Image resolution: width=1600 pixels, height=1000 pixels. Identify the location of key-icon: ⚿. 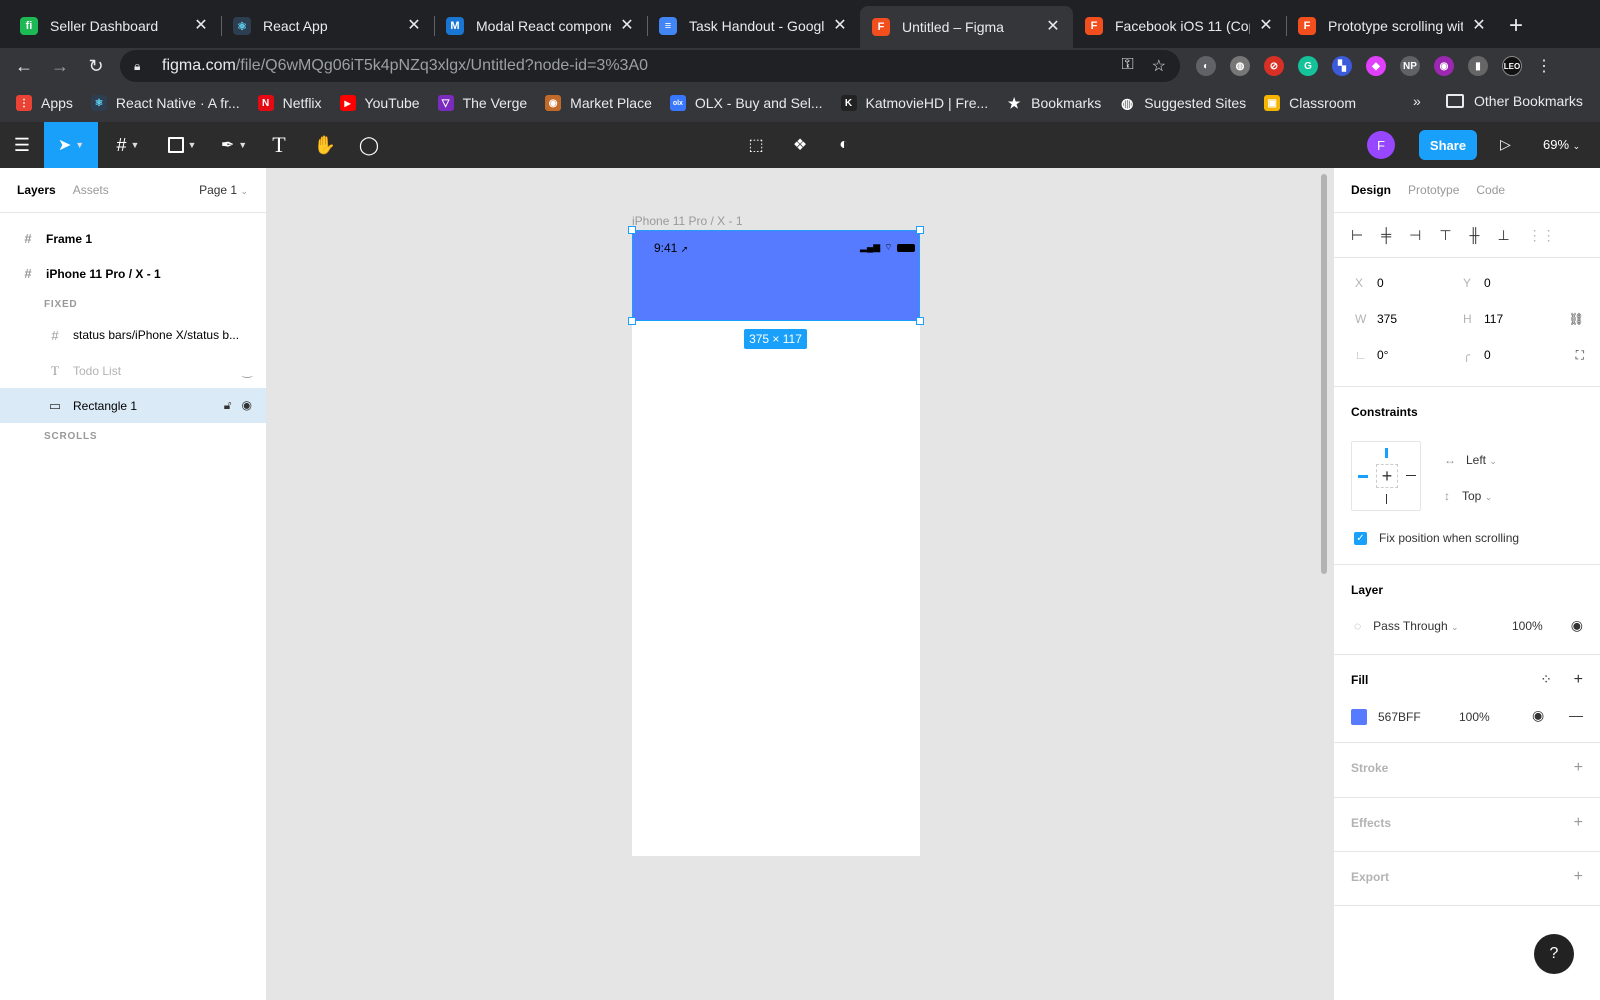
(1127, 66).